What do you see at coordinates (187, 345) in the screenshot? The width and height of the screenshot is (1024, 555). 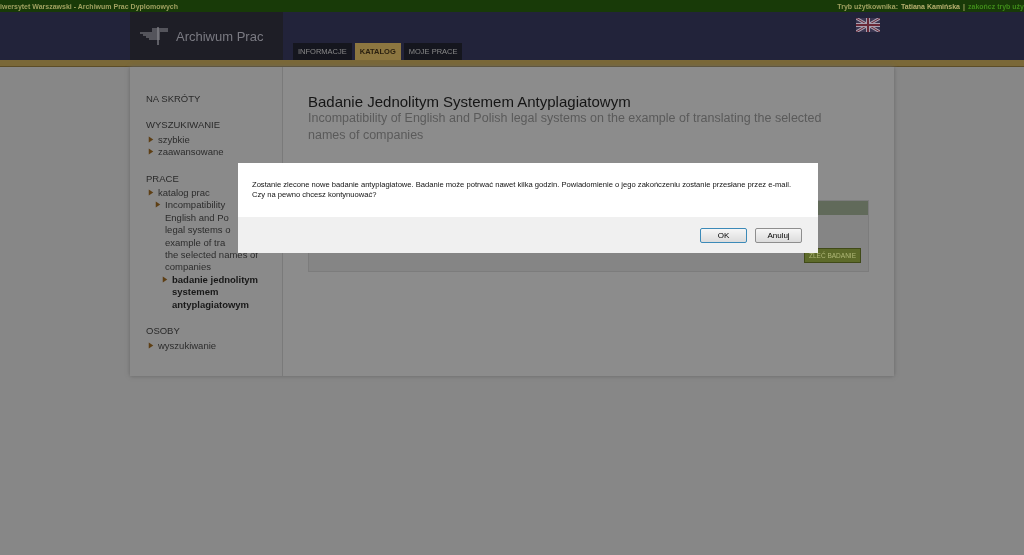 I see `tree-link: wyszukiwanie` at bounding box center [187, 345].